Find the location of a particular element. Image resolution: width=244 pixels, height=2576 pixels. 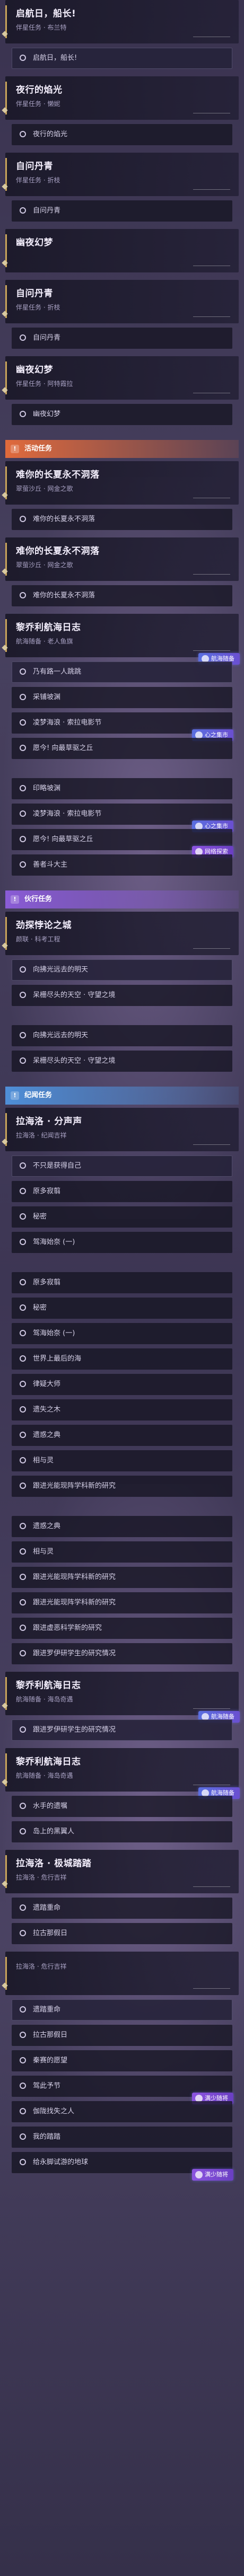

objective-row: 律疑大师 is located at coordinates (122, 1384).